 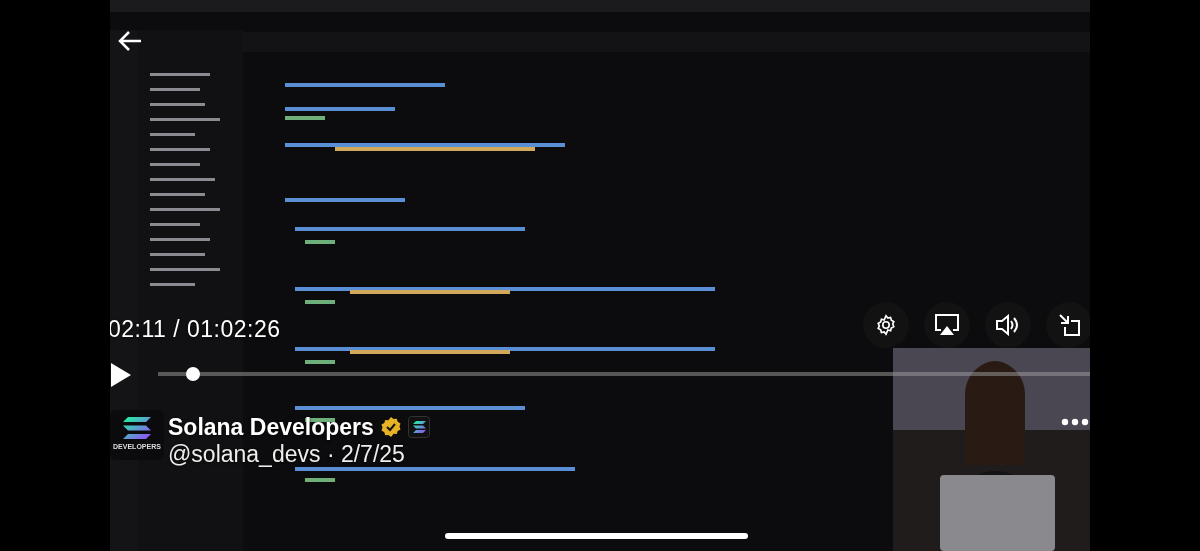 What do you see at coordinates (130, 41) in the screenshot?
I see `back-icon` at bounding box center [130, 41].